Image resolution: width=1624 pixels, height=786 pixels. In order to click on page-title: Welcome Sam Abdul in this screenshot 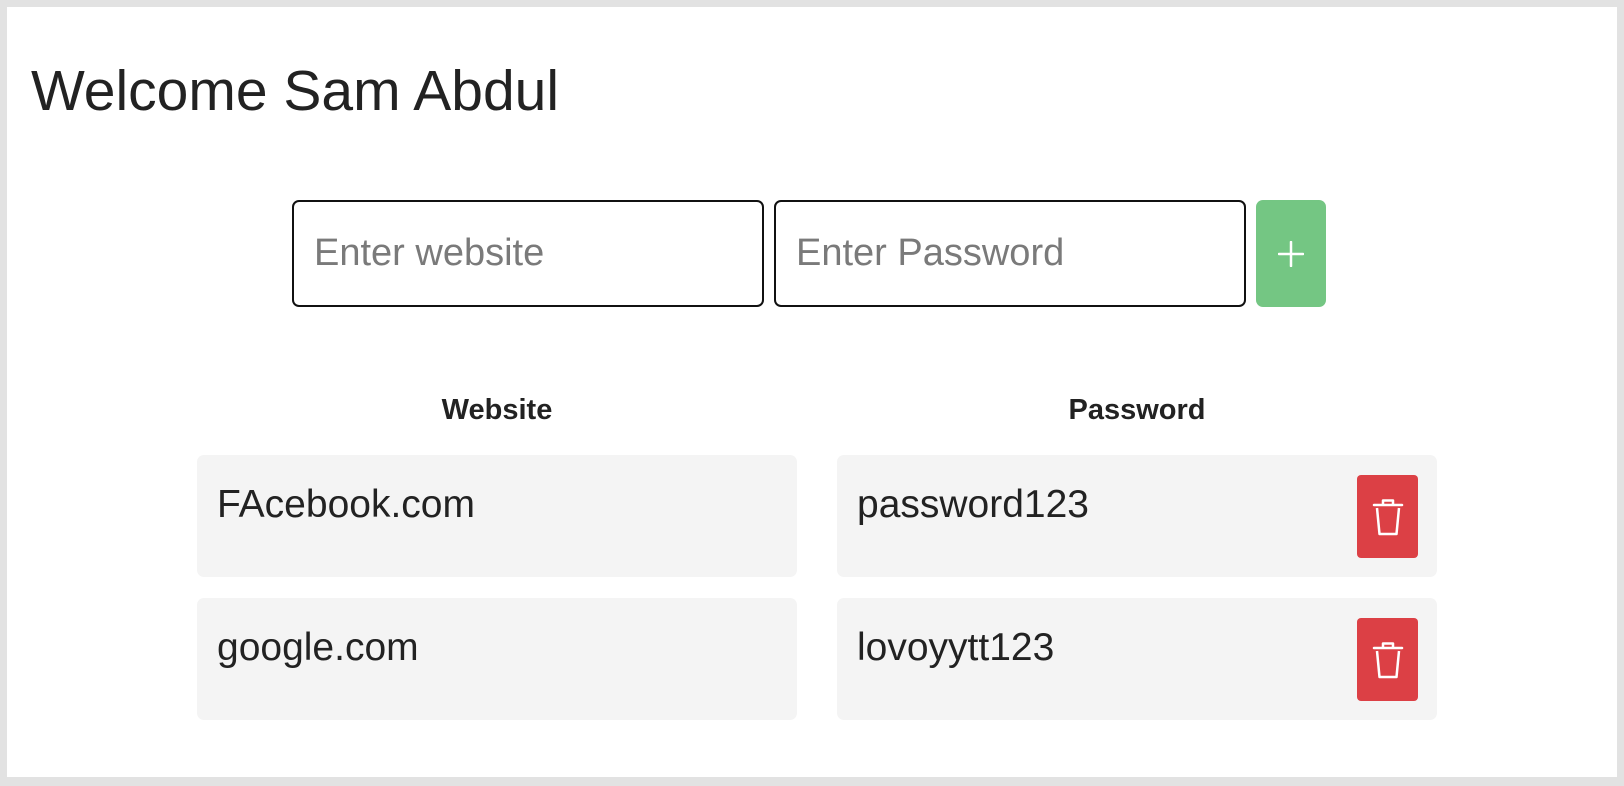, I will do `click(295, 91)`.